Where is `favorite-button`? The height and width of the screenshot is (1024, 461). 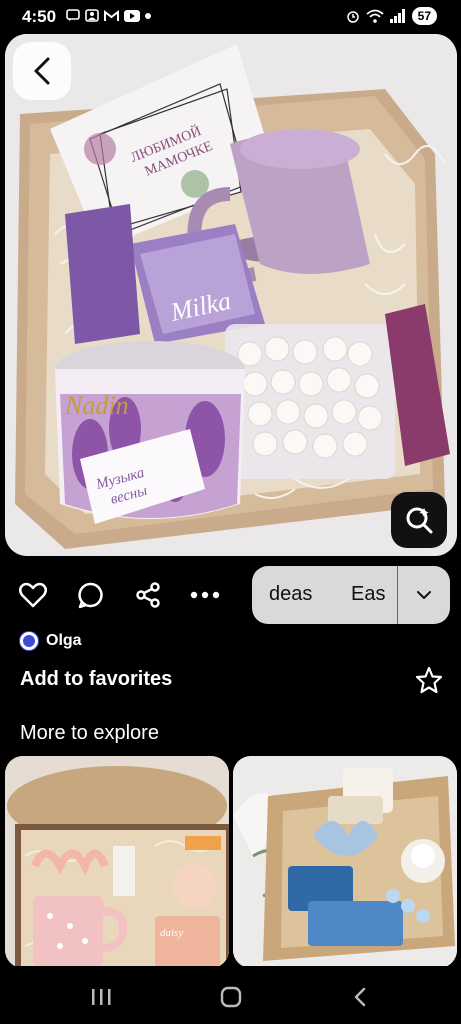 favorite-button is located at coordinates (429, 680).